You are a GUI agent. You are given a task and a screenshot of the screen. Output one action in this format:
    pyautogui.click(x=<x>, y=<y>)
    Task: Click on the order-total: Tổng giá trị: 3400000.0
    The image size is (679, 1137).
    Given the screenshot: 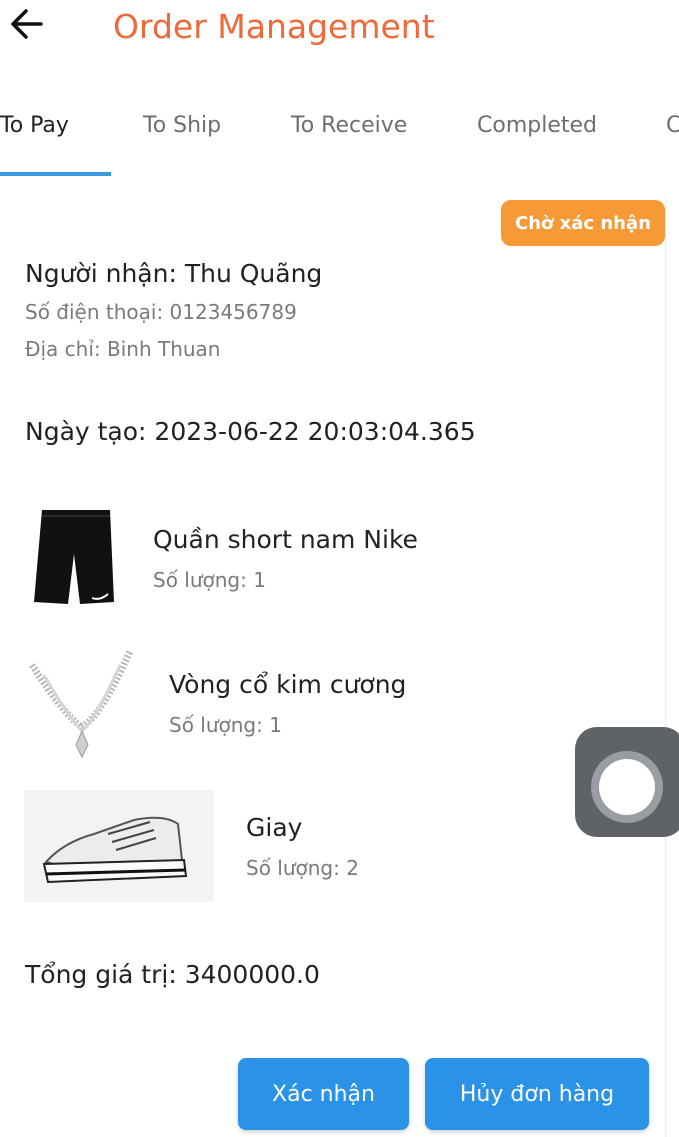 What is the action you would take?
    pyautogui.click(x=172, y=974)
    